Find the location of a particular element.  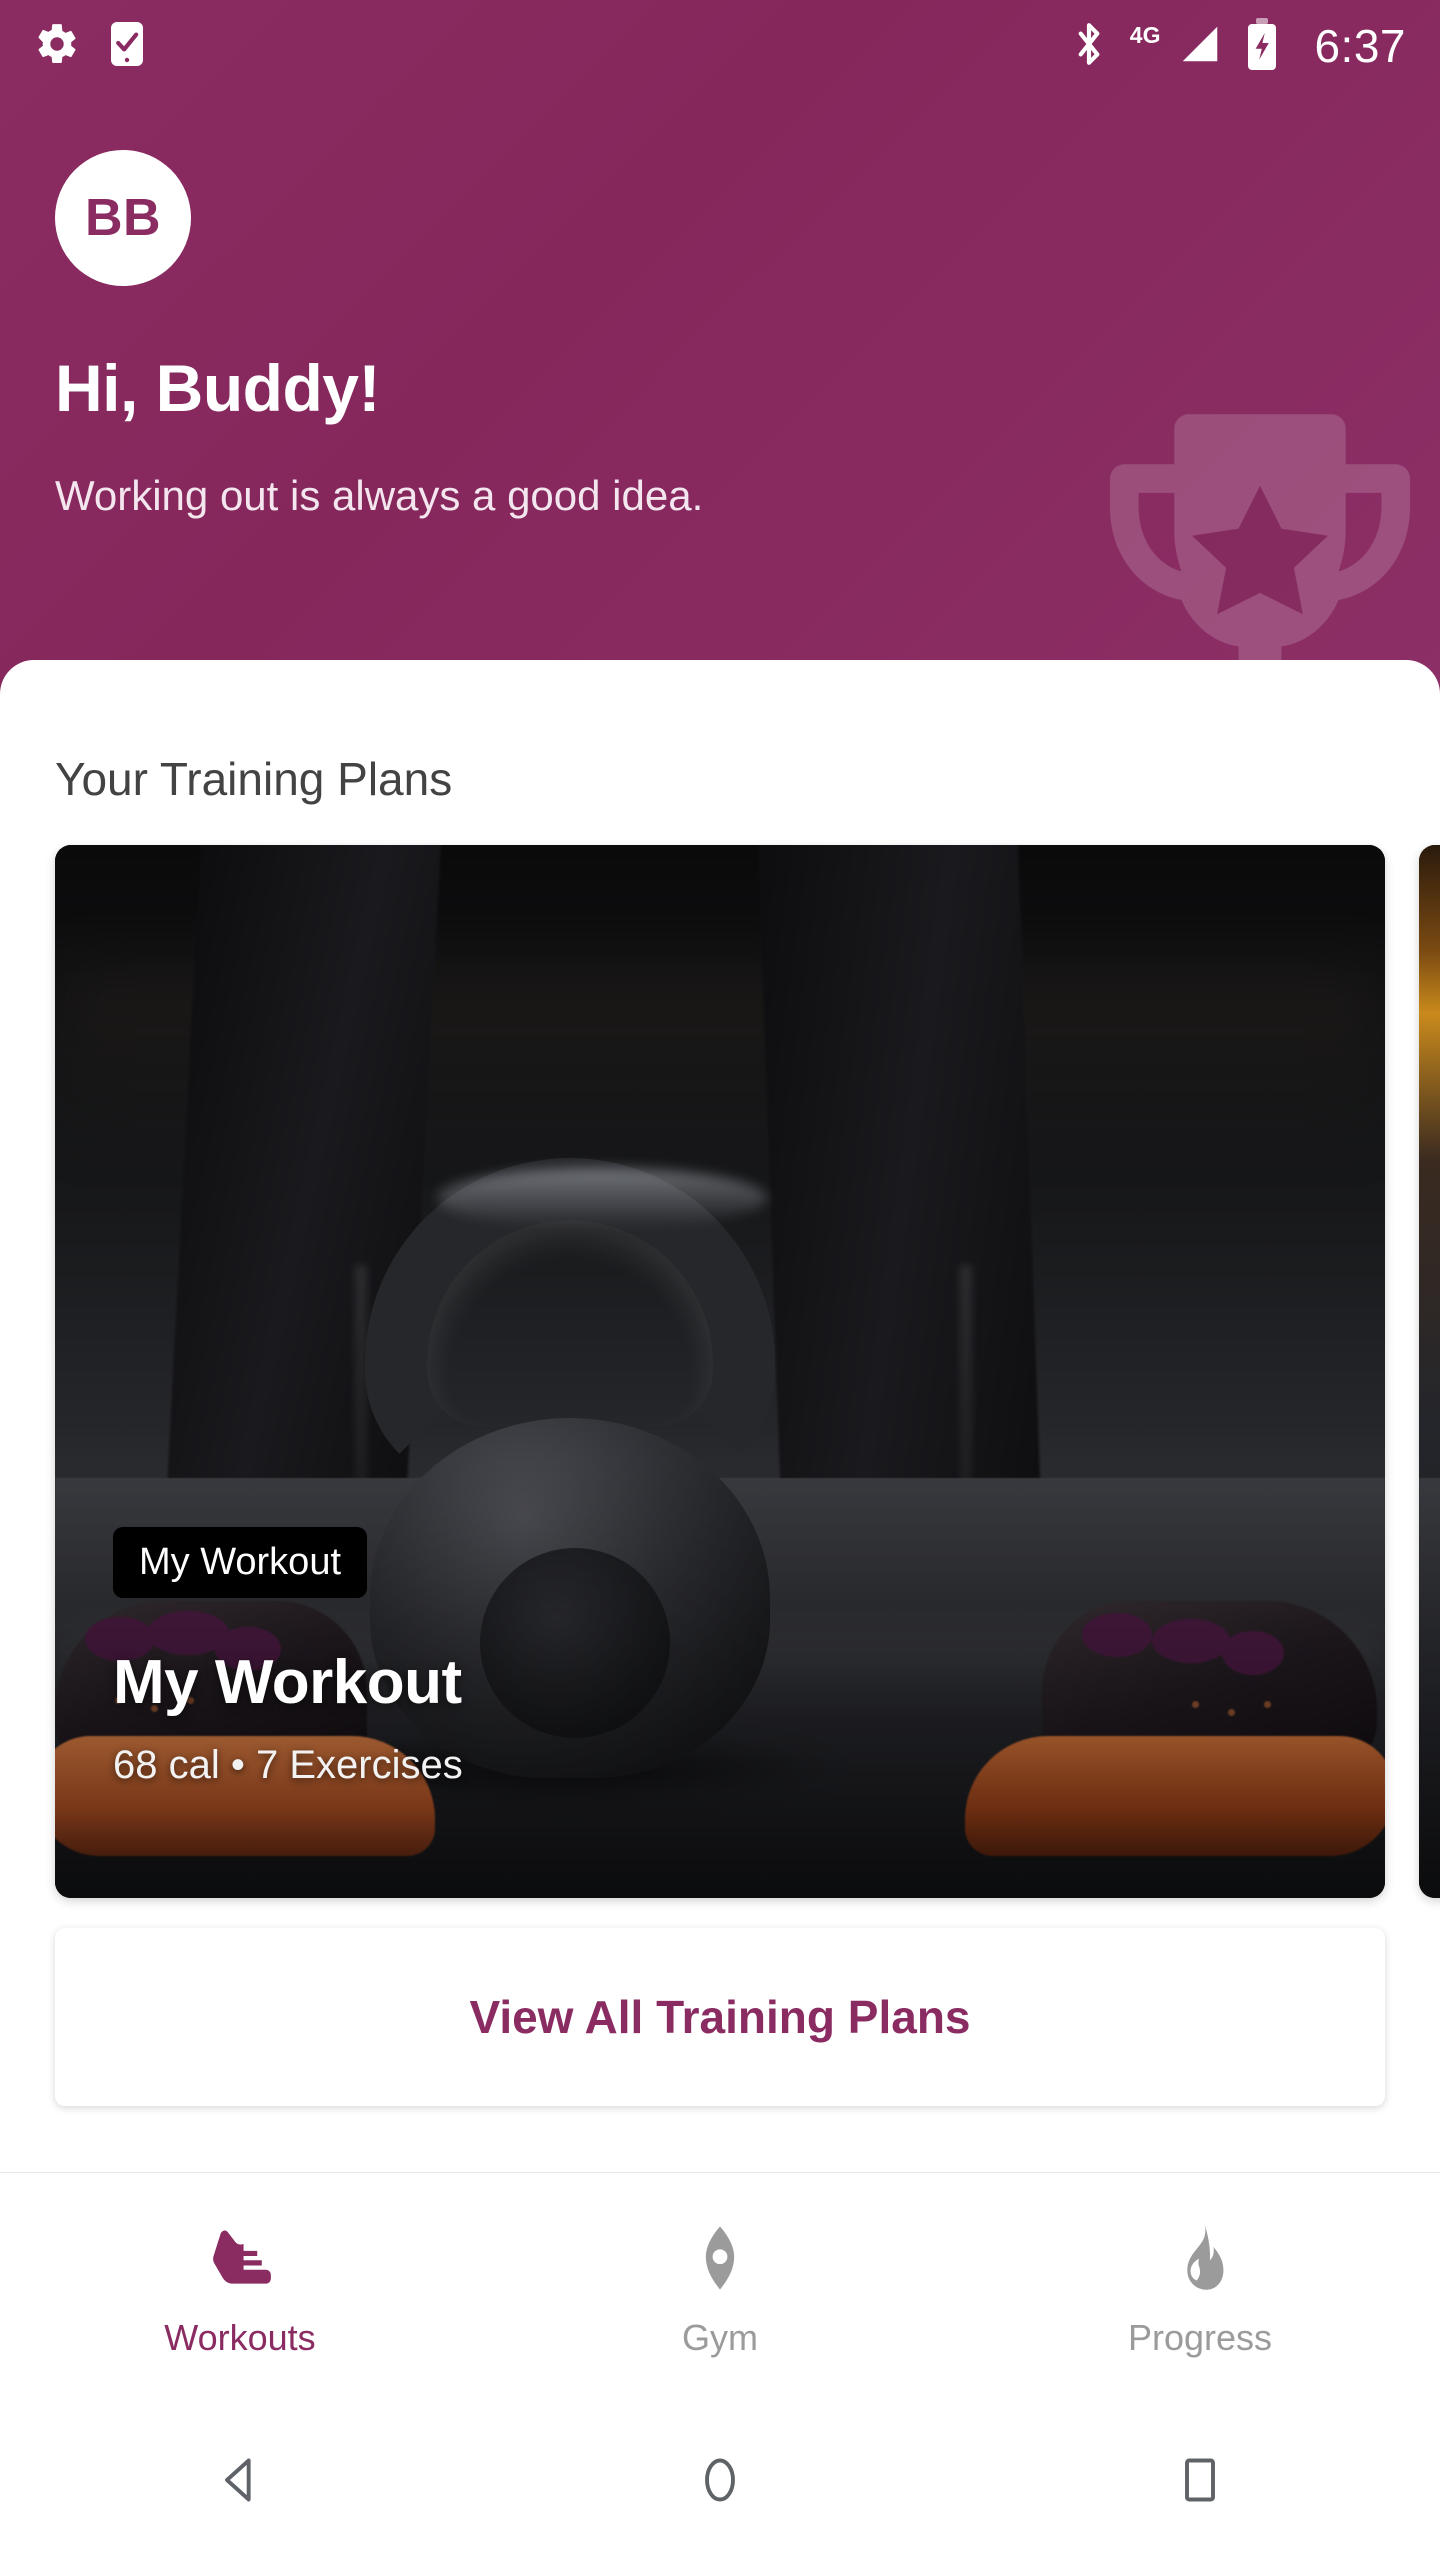

flame-icon is located at coordinates (1200, 2258).